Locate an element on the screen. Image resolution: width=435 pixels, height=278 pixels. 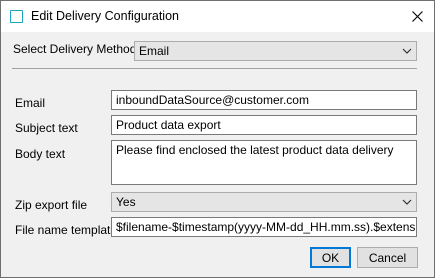
close-icon is located at coordinates (417, 16).